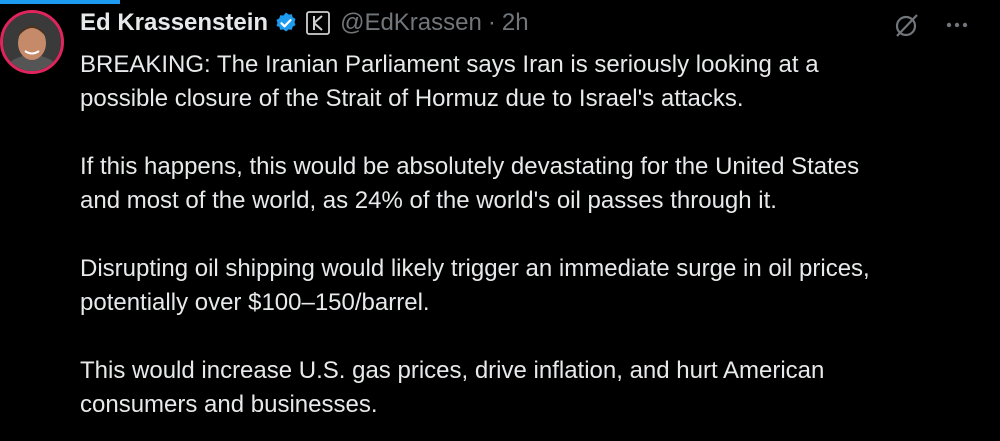  What do you see at coordinates (515, 23) in the screenshot?
I see `timestamp: 2h` at bounding box center [515, 23].